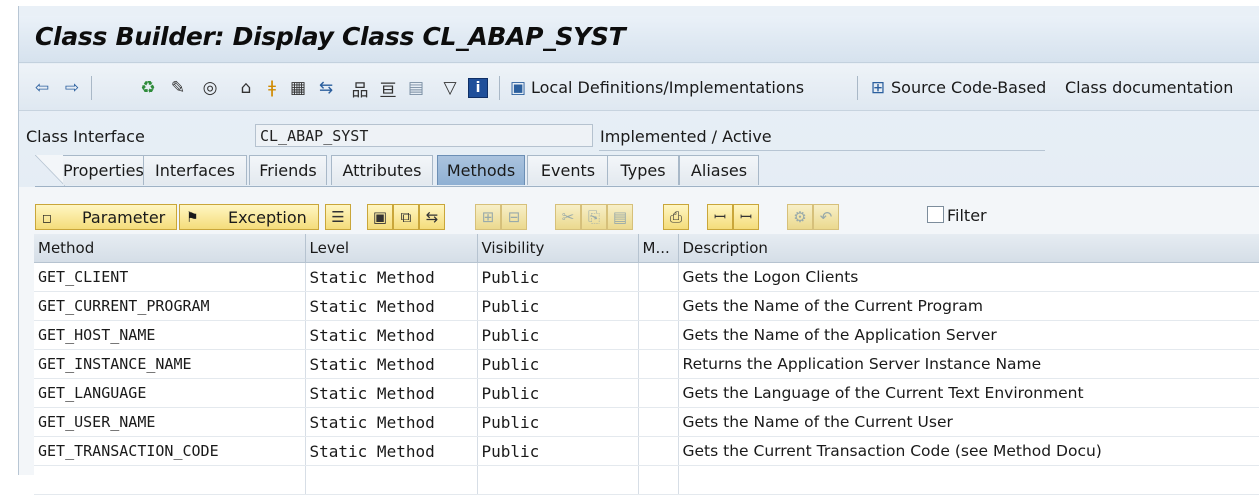 This screenshot has width=1259, height=495. Describe the element at coordinates (170, 277) in the screenshot. I see `method-name-cell: GET_CLIENT` at that location.